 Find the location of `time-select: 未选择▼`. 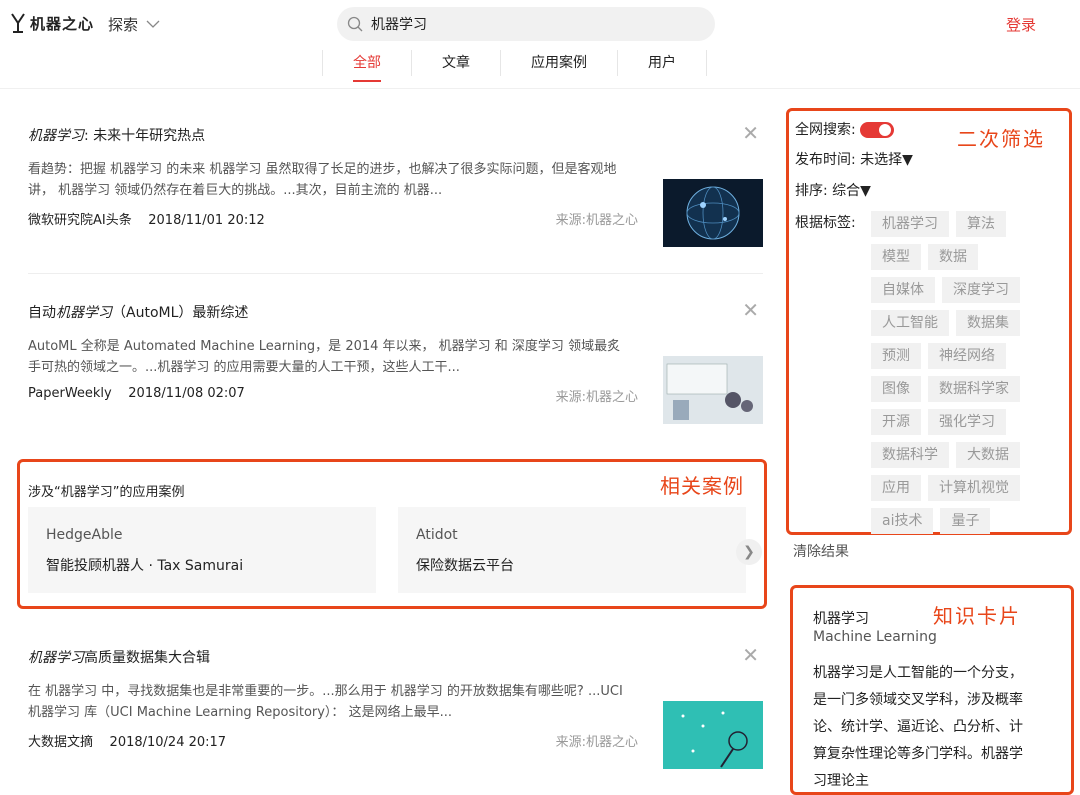

time-select: 未选择▼ is located at coordinates (886, 160).